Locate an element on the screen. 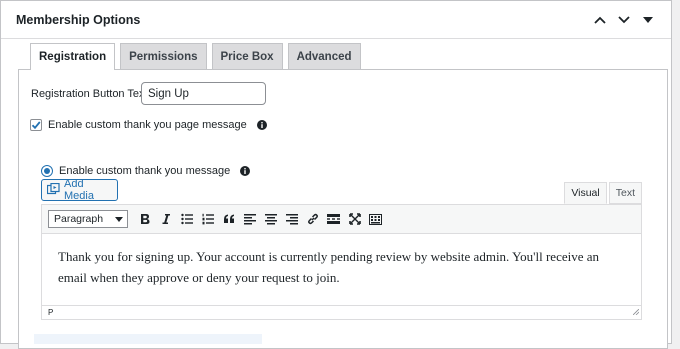  format-select: Paragraph is located at coordinates (88, 219).